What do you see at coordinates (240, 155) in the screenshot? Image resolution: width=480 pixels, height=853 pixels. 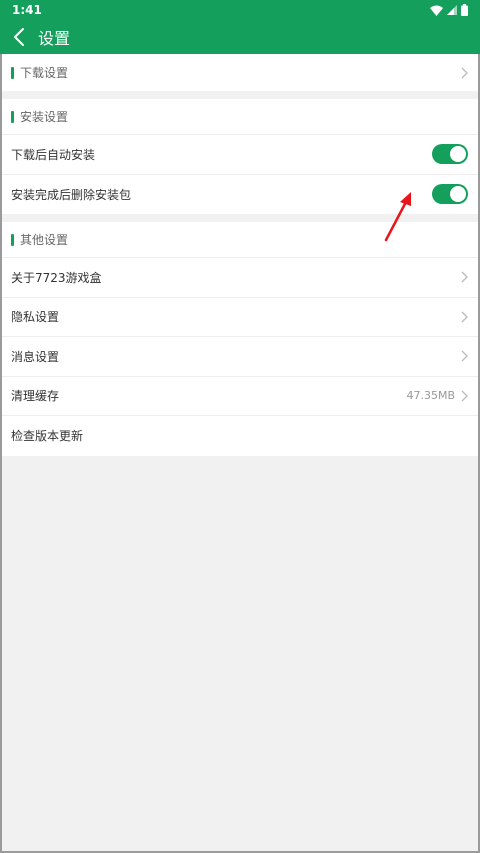 I see `auto-install-row: 下载后自动安装` at bounding box center [240, 155].